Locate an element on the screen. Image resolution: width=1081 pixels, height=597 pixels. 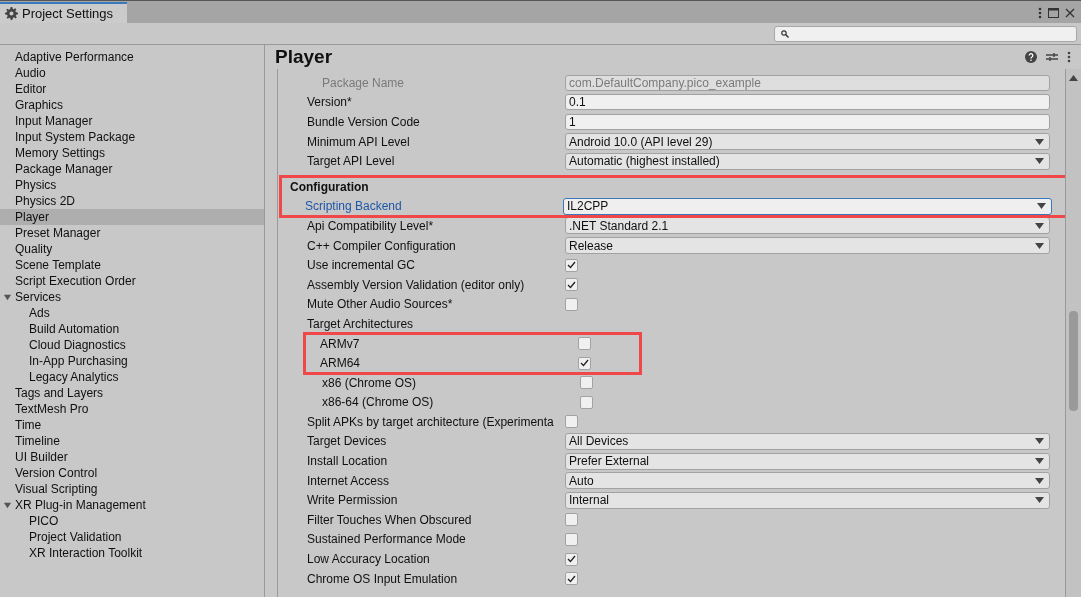
setting-label: Sustained Performance Mode is located at coordinates (387, 539).